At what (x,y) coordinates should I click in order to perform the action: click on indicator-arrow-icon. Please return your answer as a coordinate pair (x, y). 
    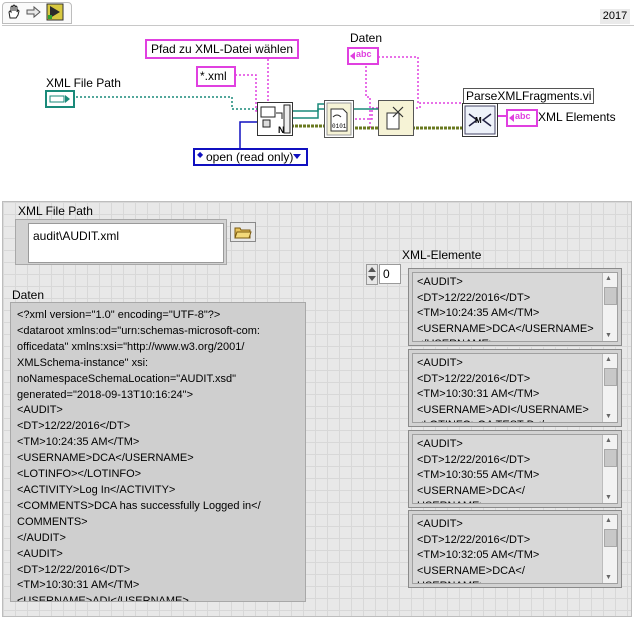
    Looking at the image, I should click on (511, 118).